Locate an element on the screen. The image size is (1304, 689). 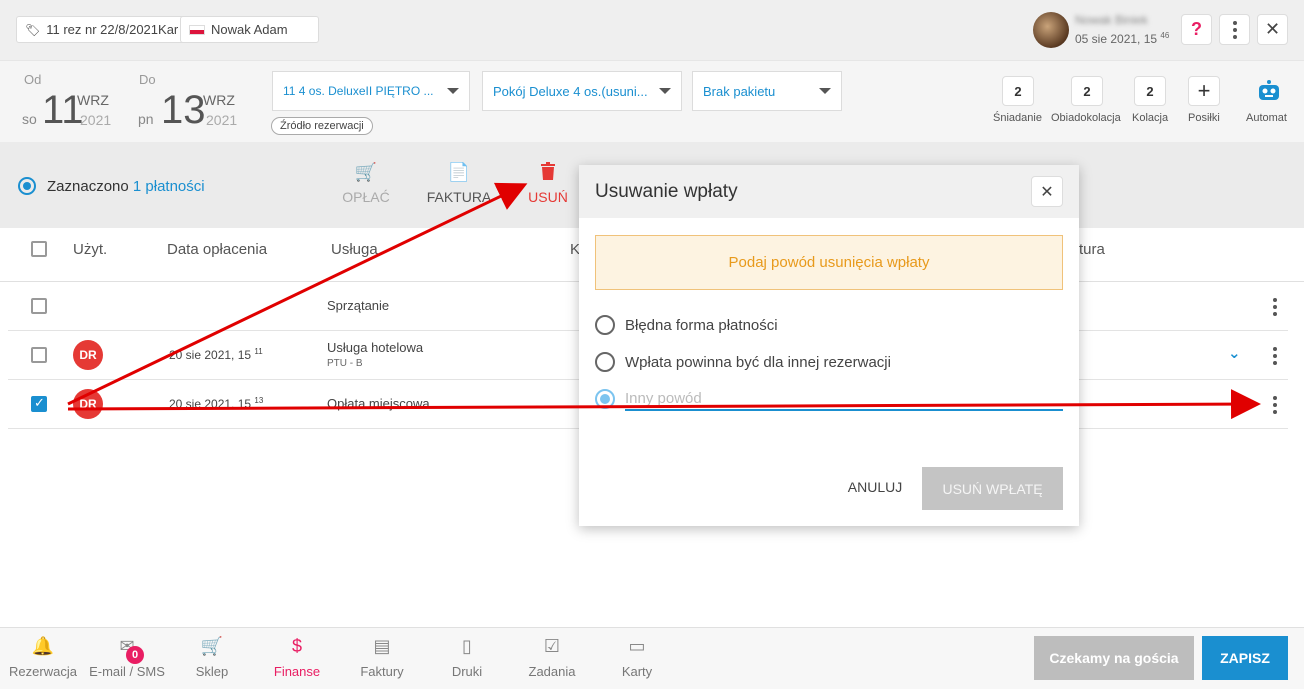
reason-option-other is located at coordinates (605, 399).